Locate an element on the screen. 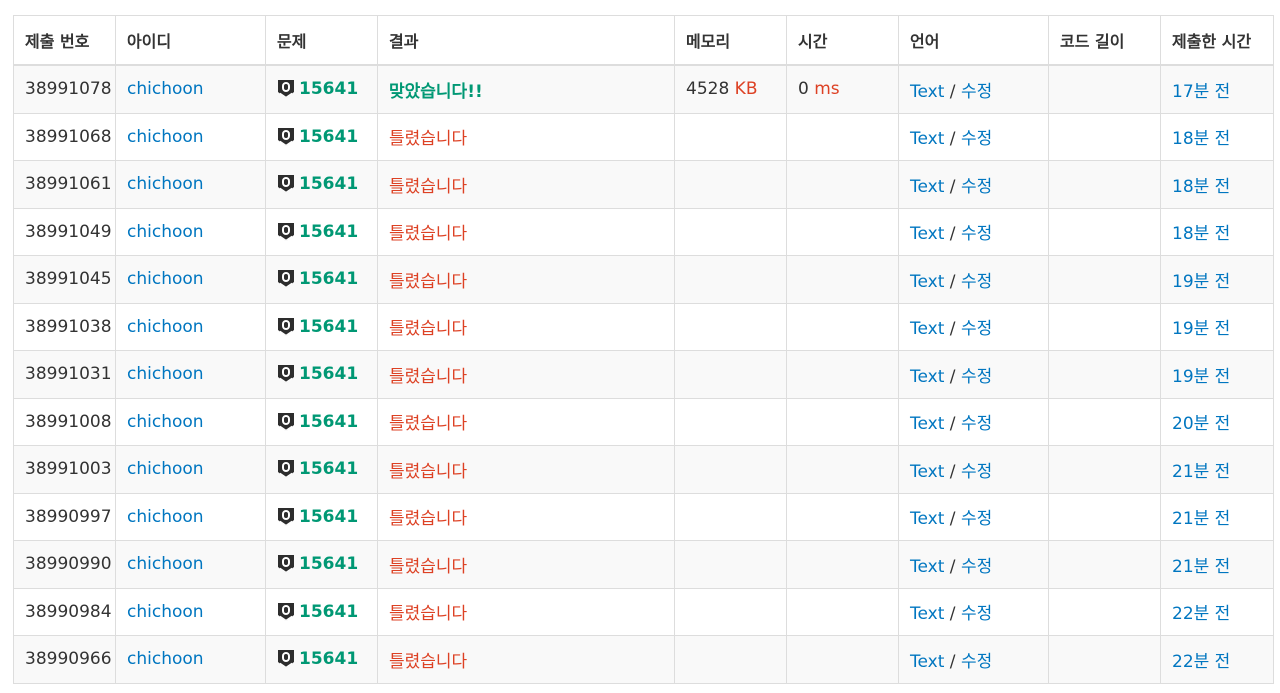 The width and height of the screenshot is (1280, 693). submitted-time-link: 20분 전 is located at coordinates (1201, 424).